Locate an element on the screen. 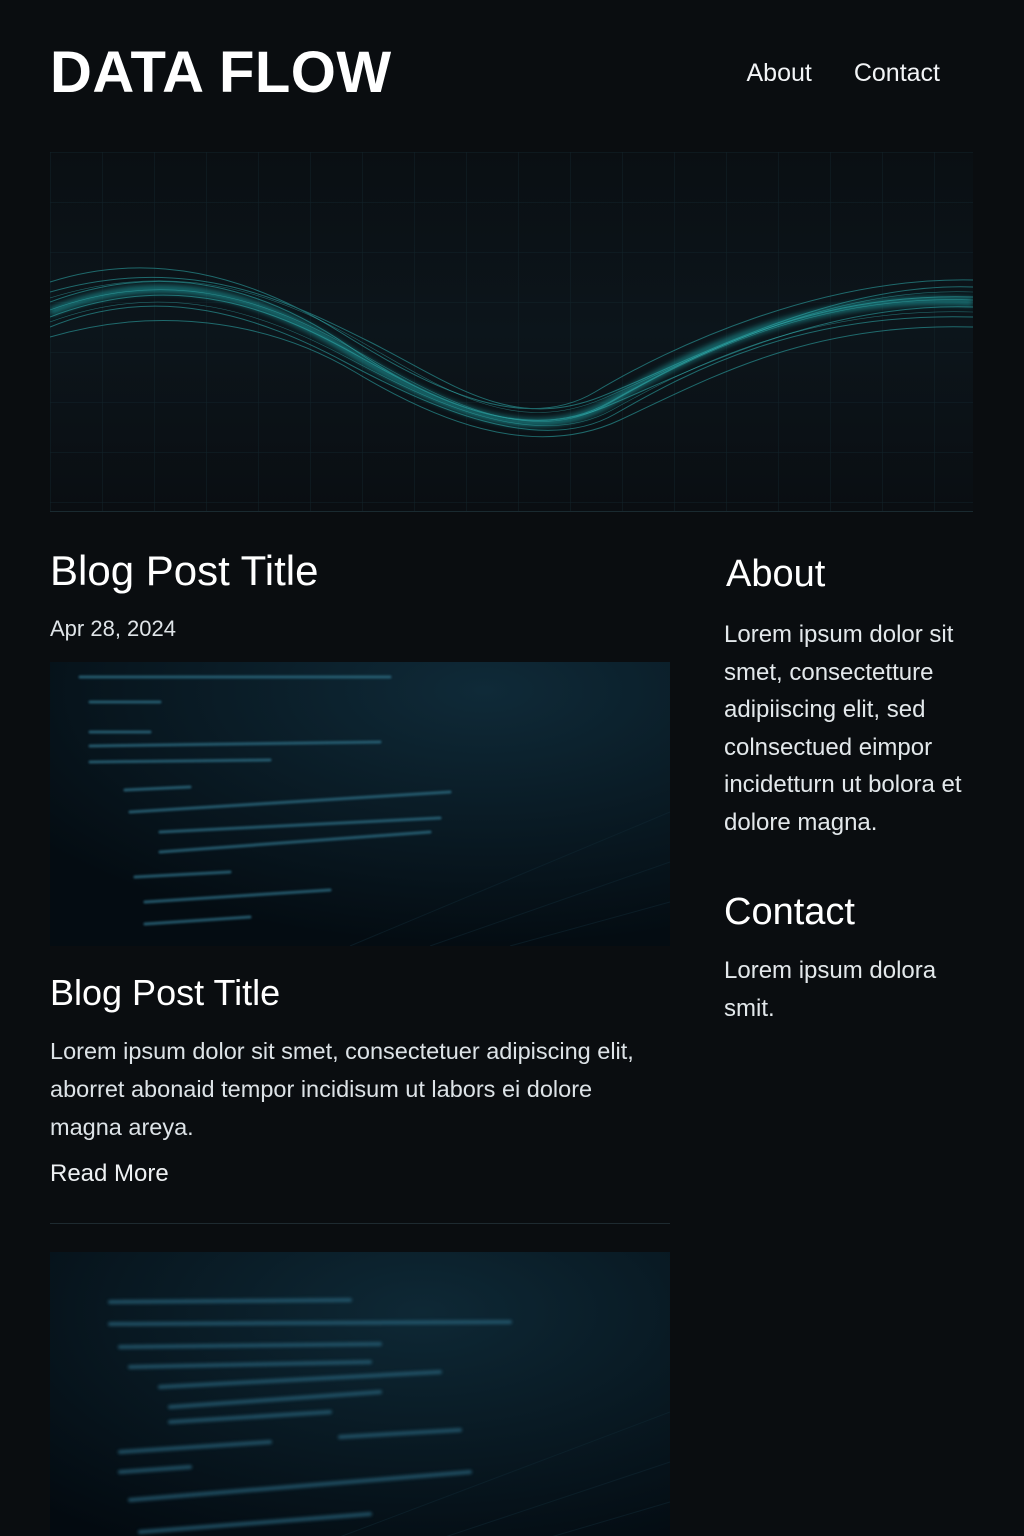 This screenshot has height=1536, width=1024. nav-link-contact: Contact is located at coordinates (897, 73).